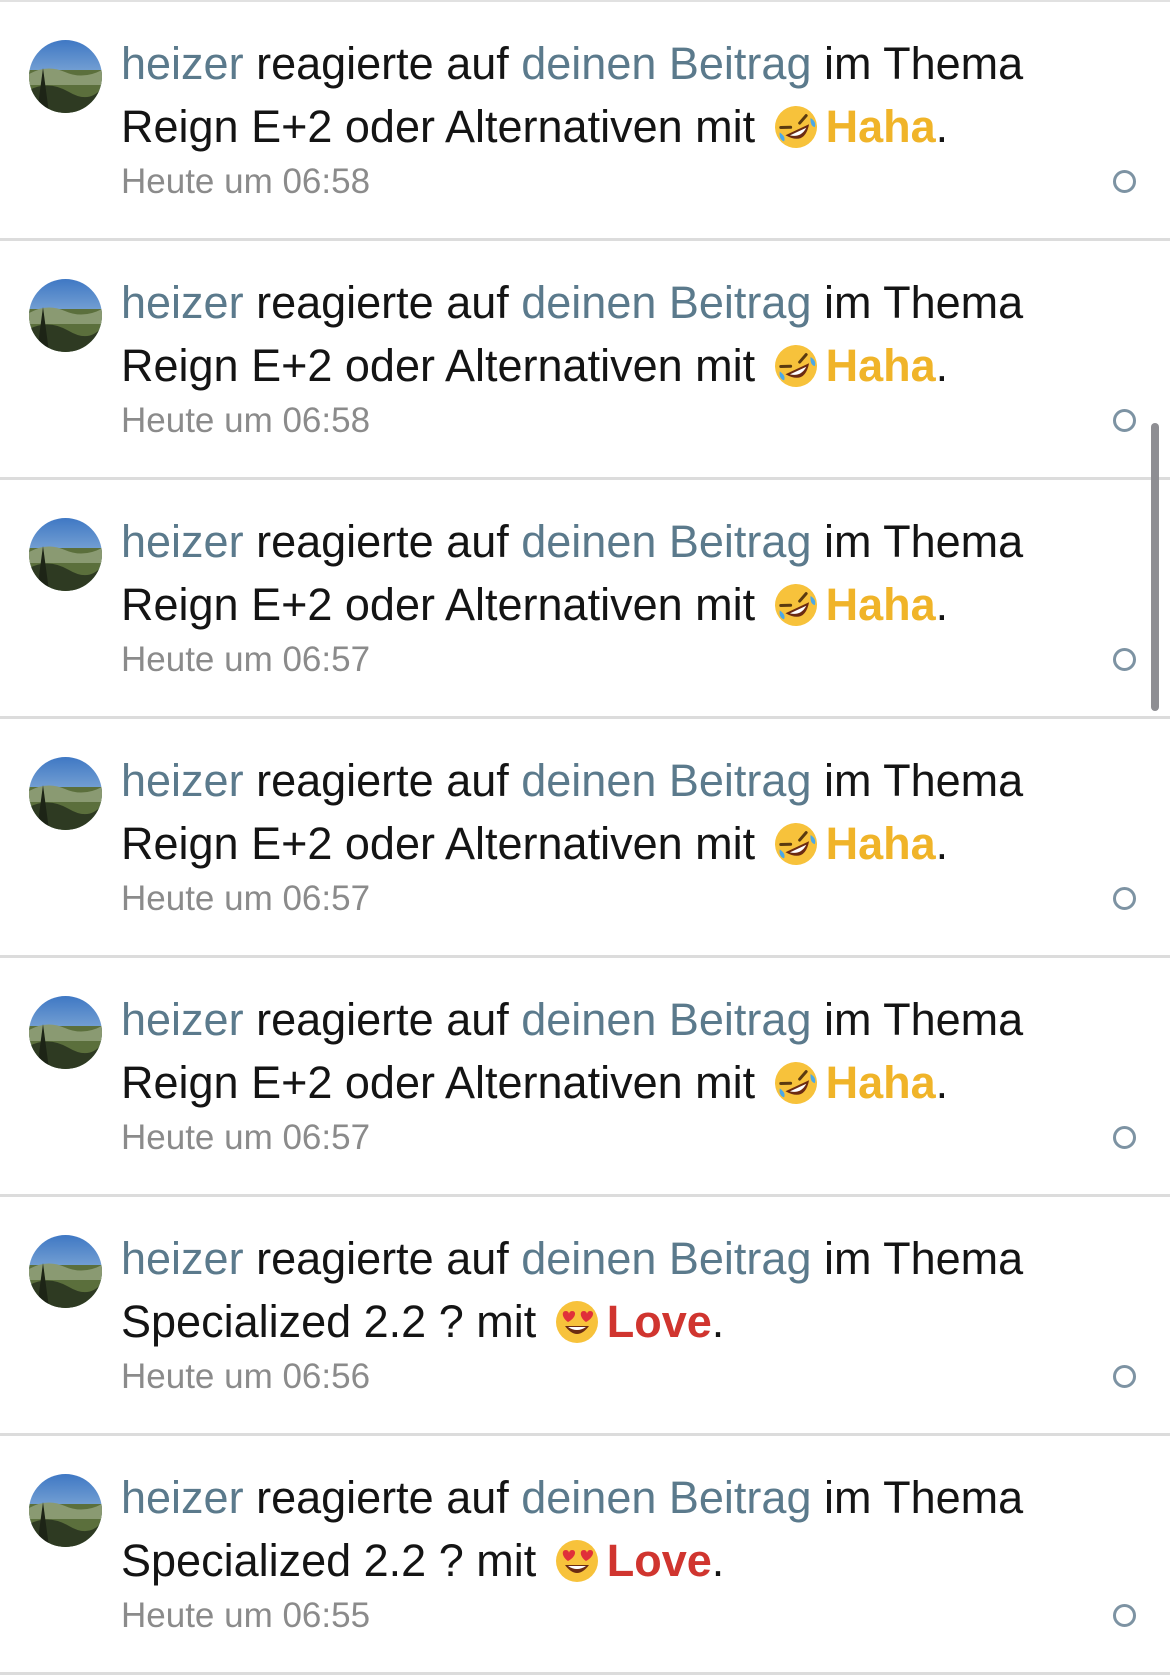 The width and height of the screenshot is (1170, 1679). What do you see at coordinates (1155, 567) in the screenshot?
I see `scrollbar` at bounding box center [1155, 567].